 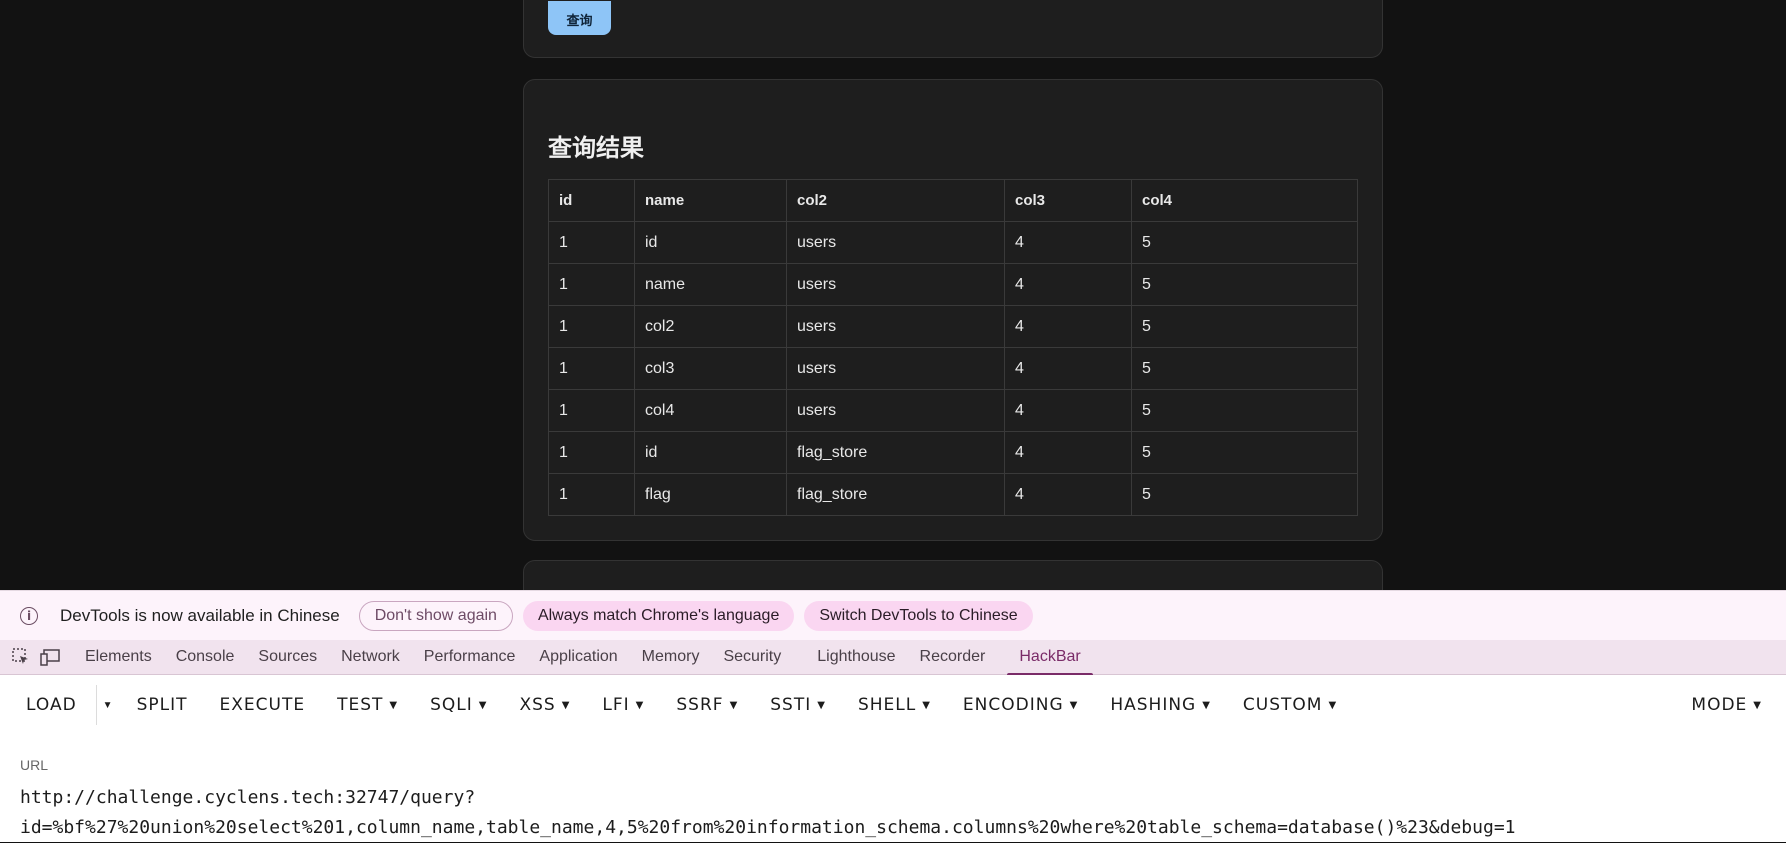 I want to click on query-card: 查询, so click(x=953, y=29).